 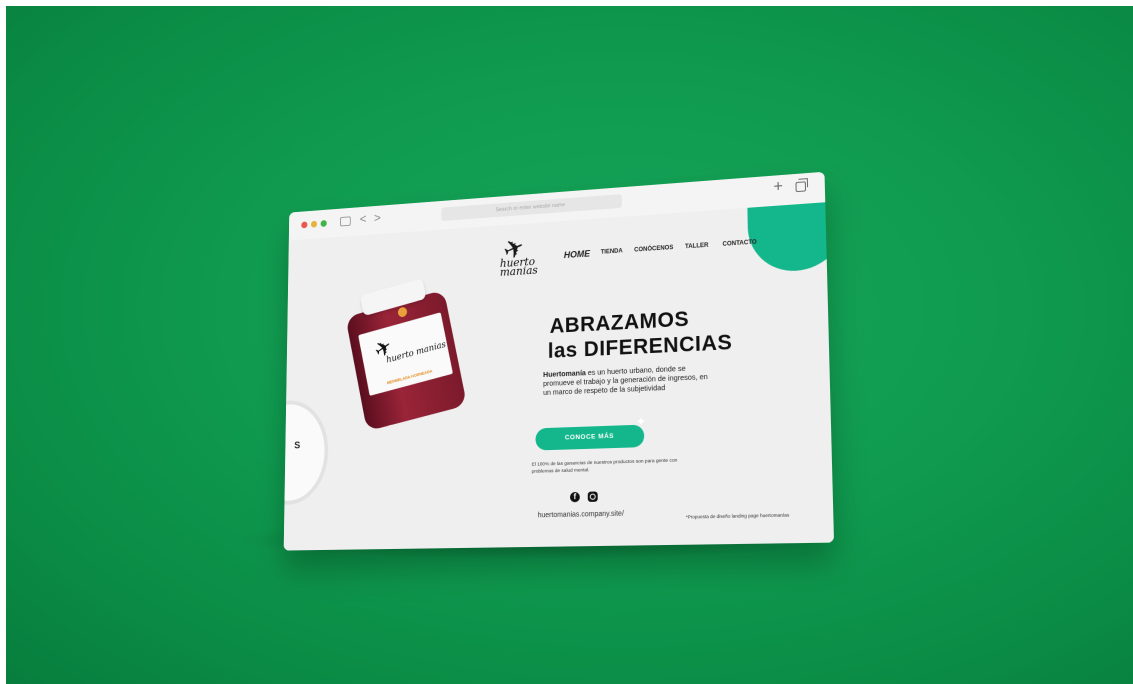 I want to click on logo-text: huerto manias, so click(x=518, y=267).